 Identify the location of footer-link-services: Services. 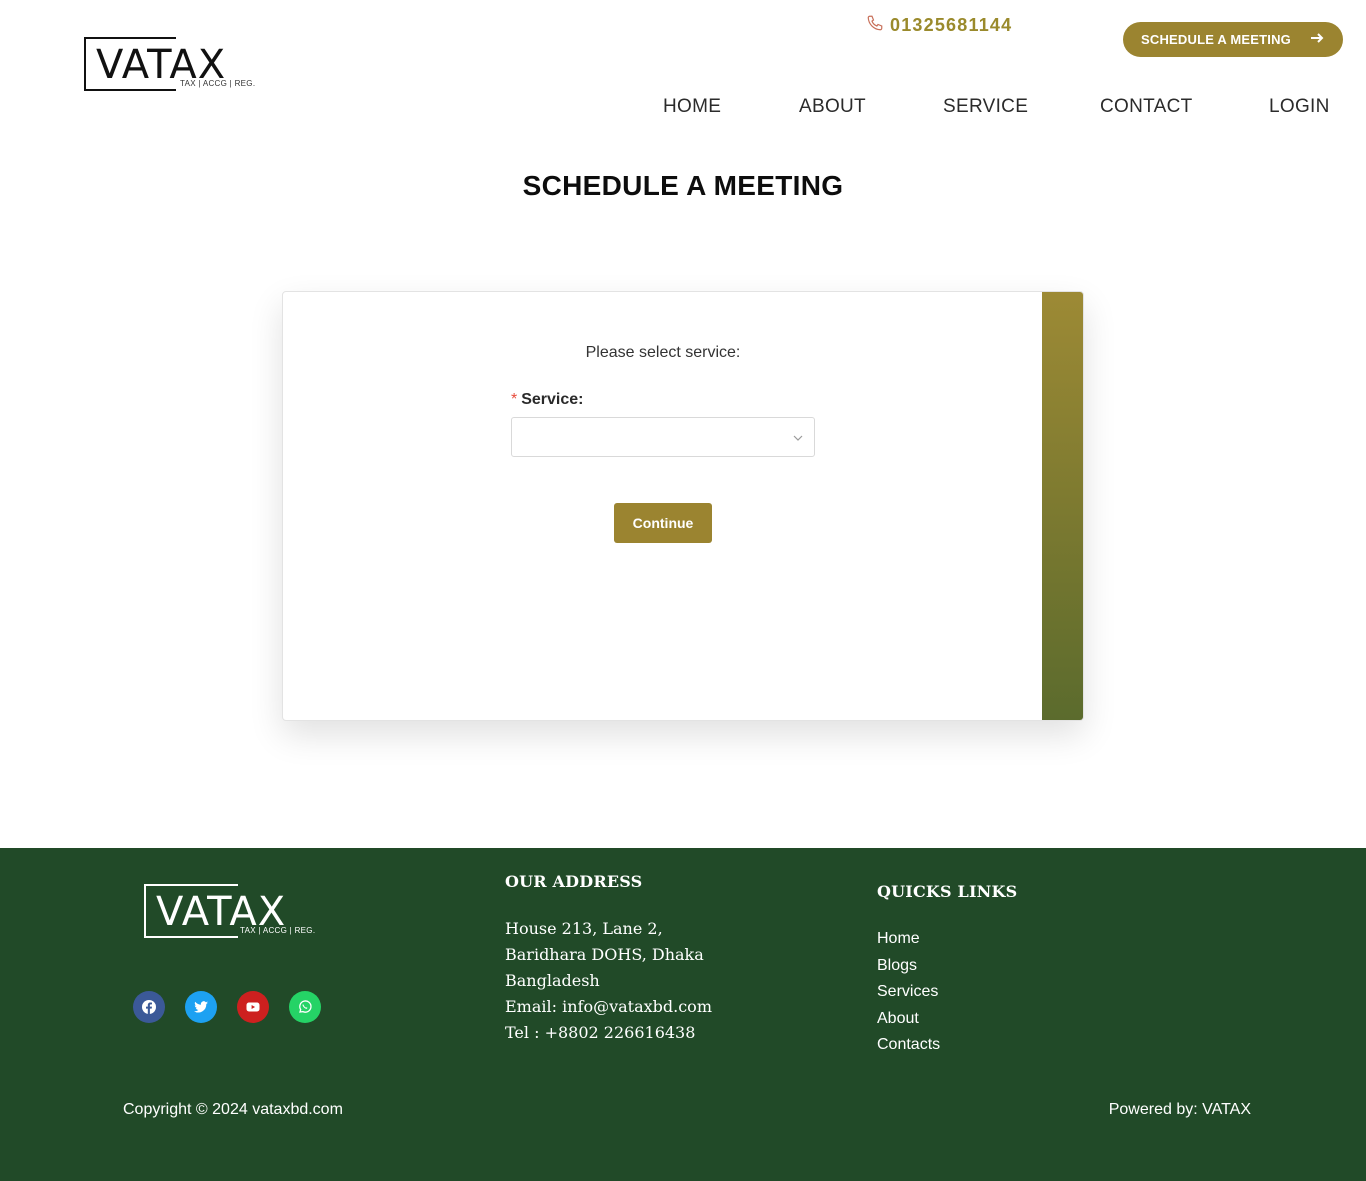
(908, 992).